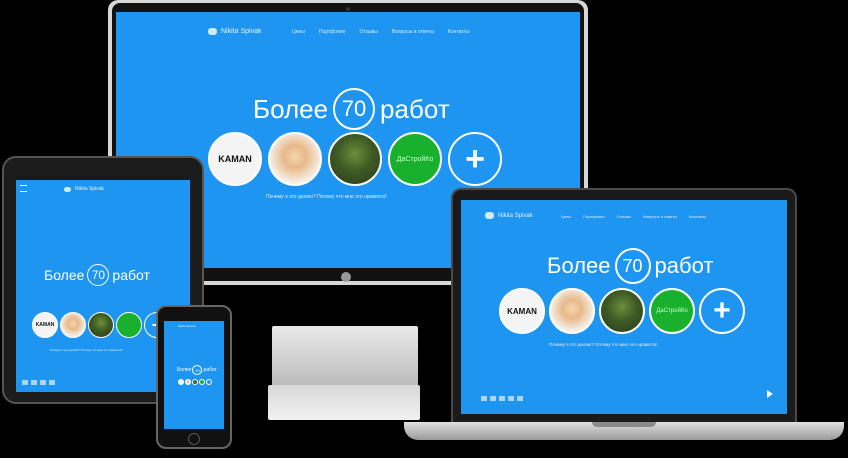 This screenshot has width=848, height=458. What do you see at coordinates (23, 188) in the screenshot?
I see `hamburger-menu-icon` at bounding box center [23, 188].